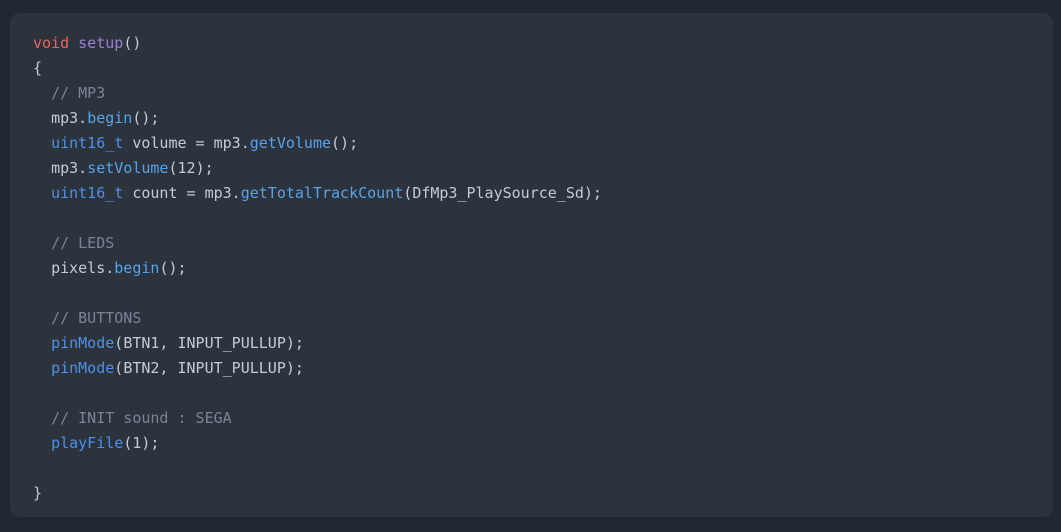  I want to click on code-token-plain: pixels., so click(83, 268).